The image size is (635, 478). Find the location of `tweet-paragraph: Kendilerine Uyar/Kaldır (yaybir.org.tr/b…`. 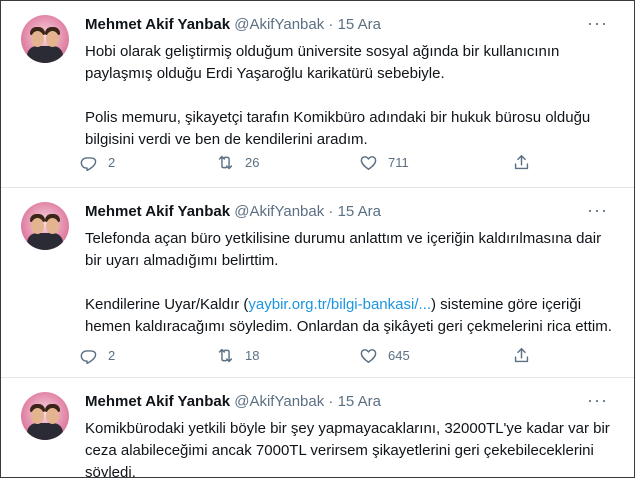

tweet-paragraph: Kendilerine Uyar/Kaldır (yaybir.org.tr/b… is located at coordinates (352, 316).